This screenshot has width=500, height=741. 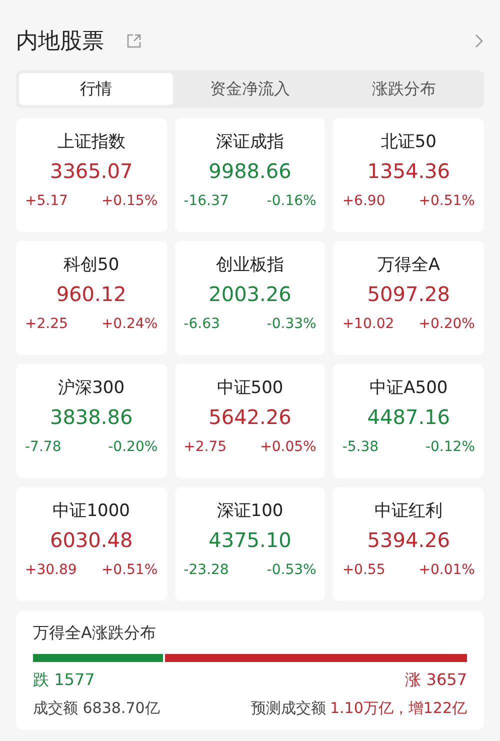 I want to click on index-name: 深证成指, so click(x=250, y=142).